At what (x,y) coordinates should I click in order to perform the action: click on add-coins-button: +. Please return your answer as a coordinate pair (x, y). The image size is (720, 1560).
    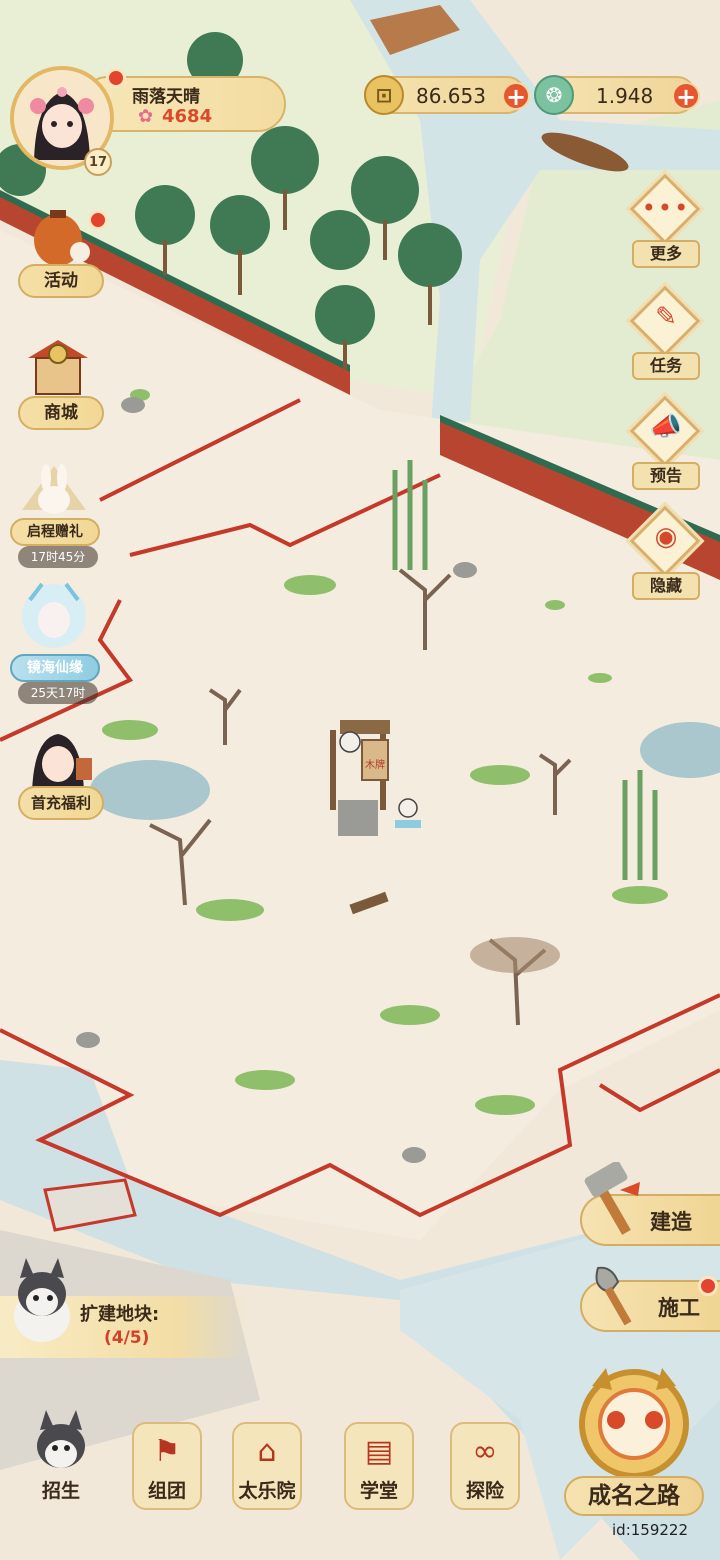
    Looking at the image, I should click on (516, 96).